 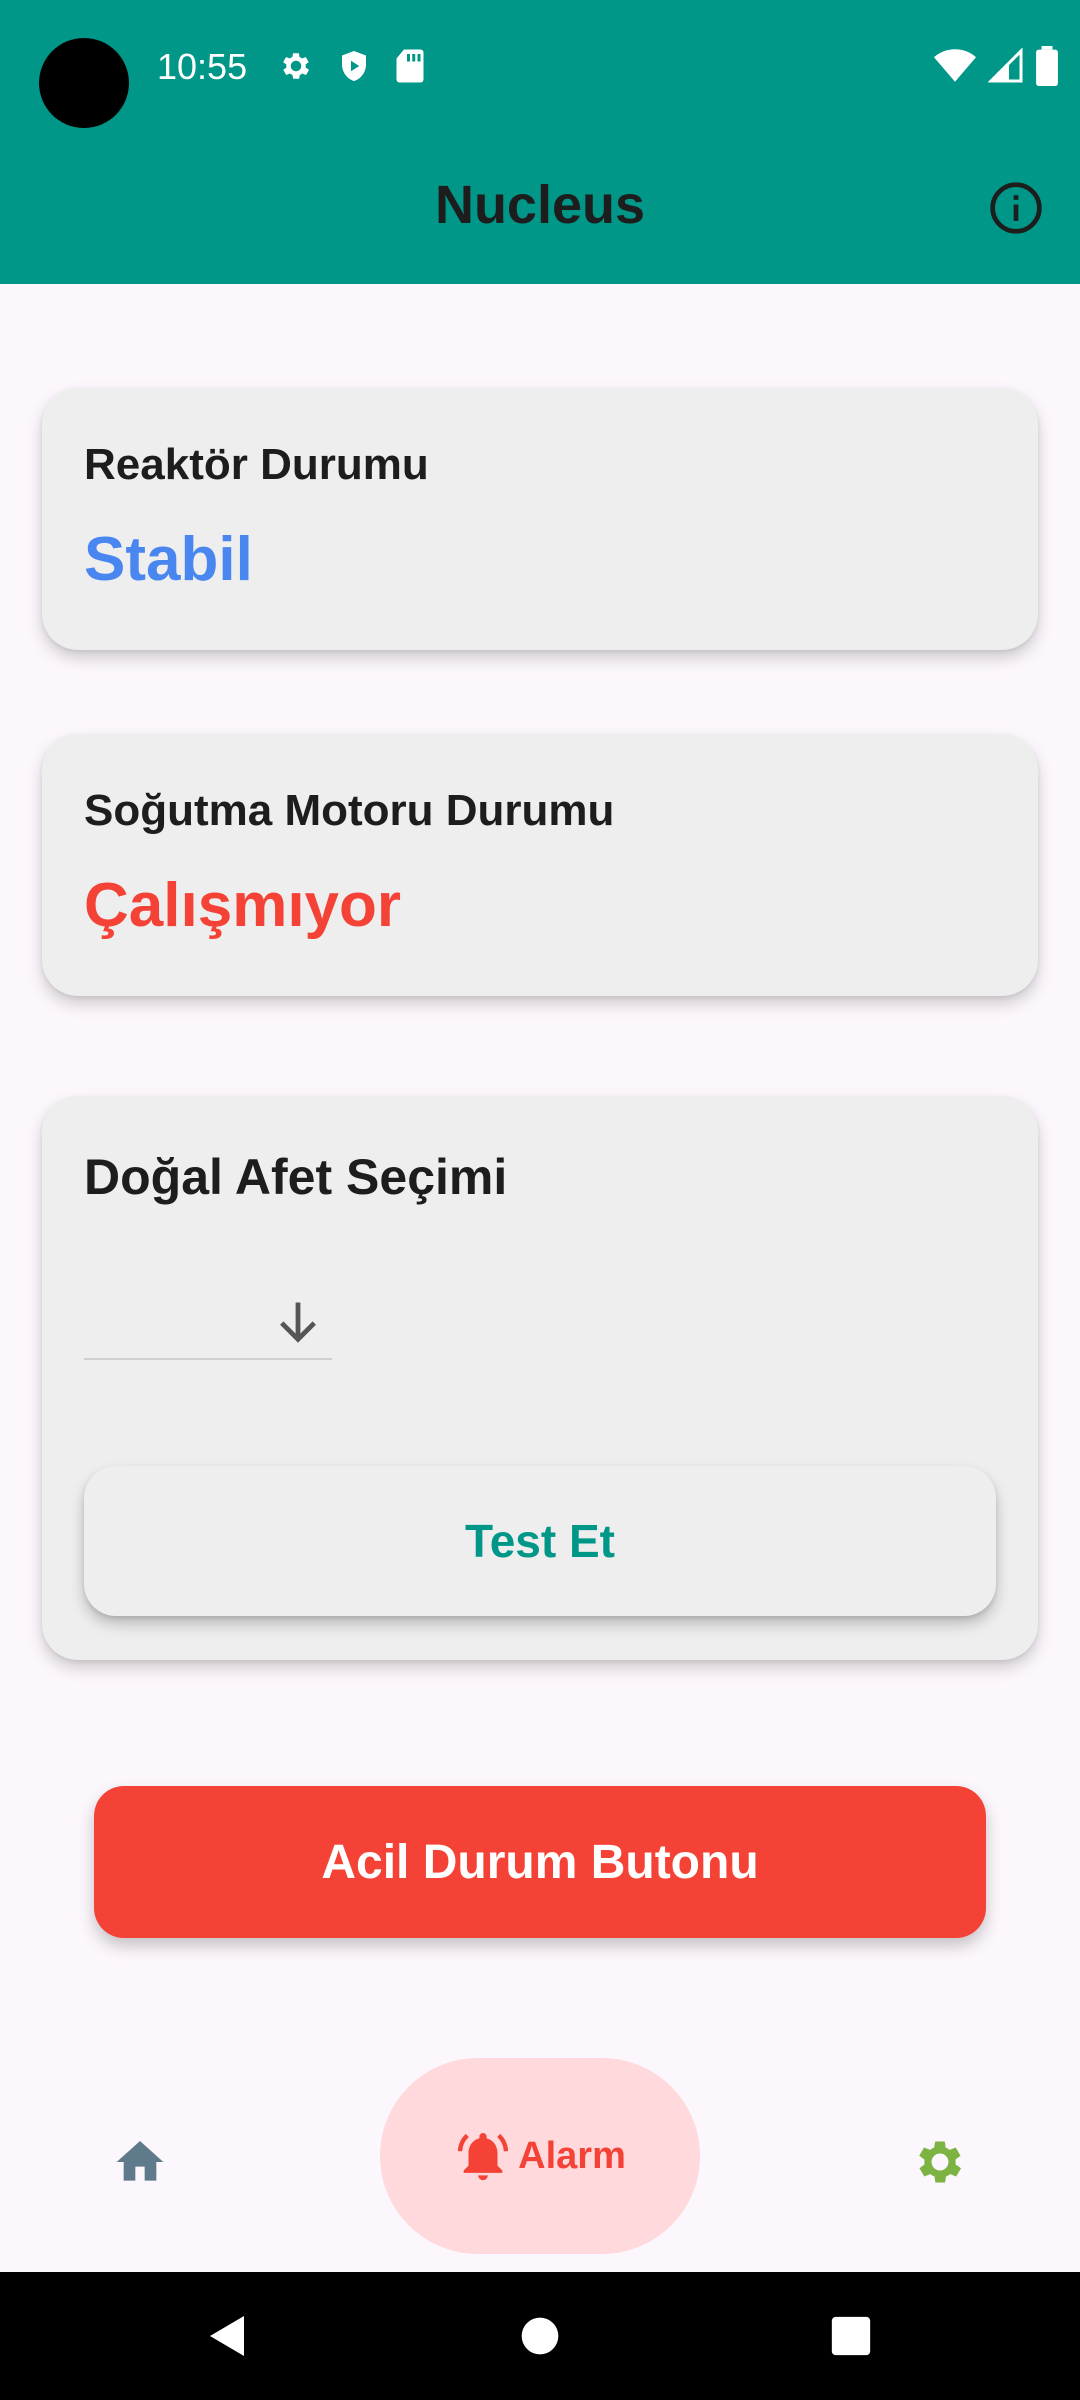 I want to click on status-icons-left, so click(x=352, y=66).